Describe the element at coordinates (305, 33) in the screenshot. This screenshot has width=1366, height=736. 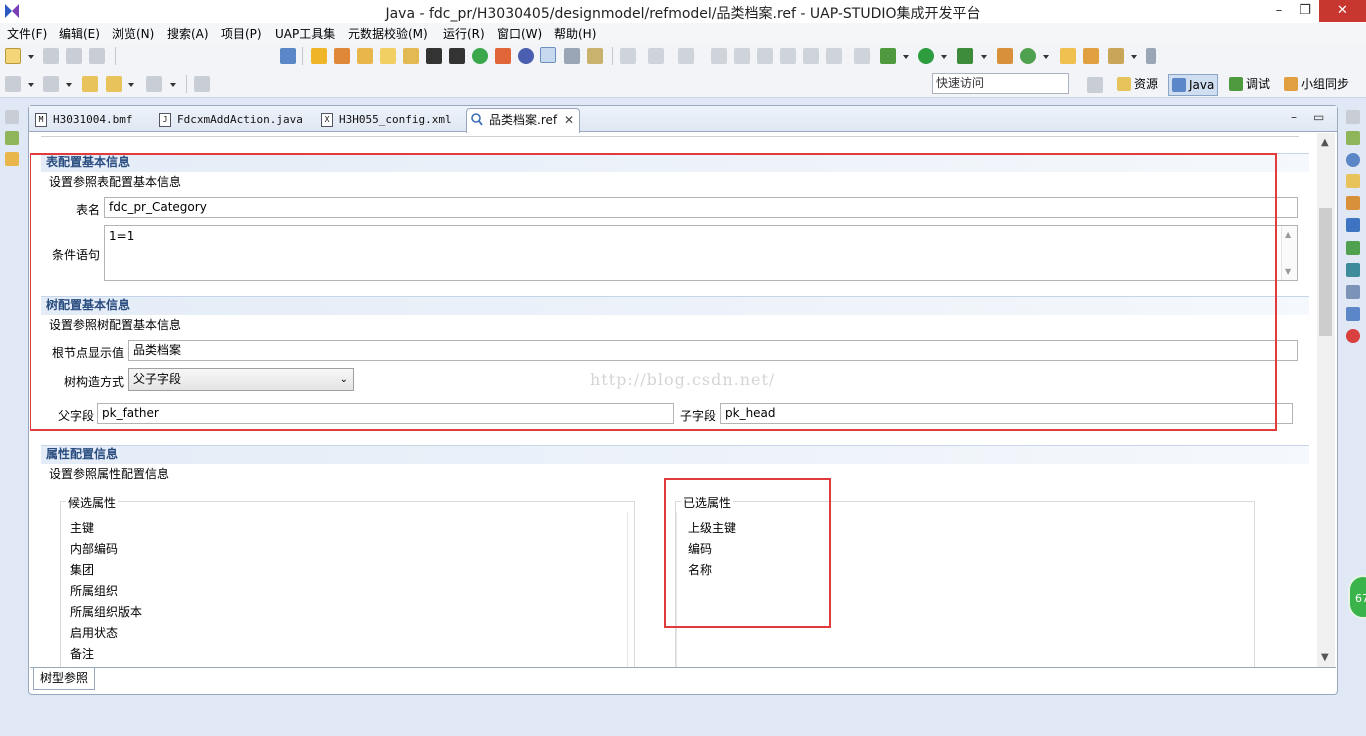
I see `menu-uap-tools: UAP工具集` at that location.